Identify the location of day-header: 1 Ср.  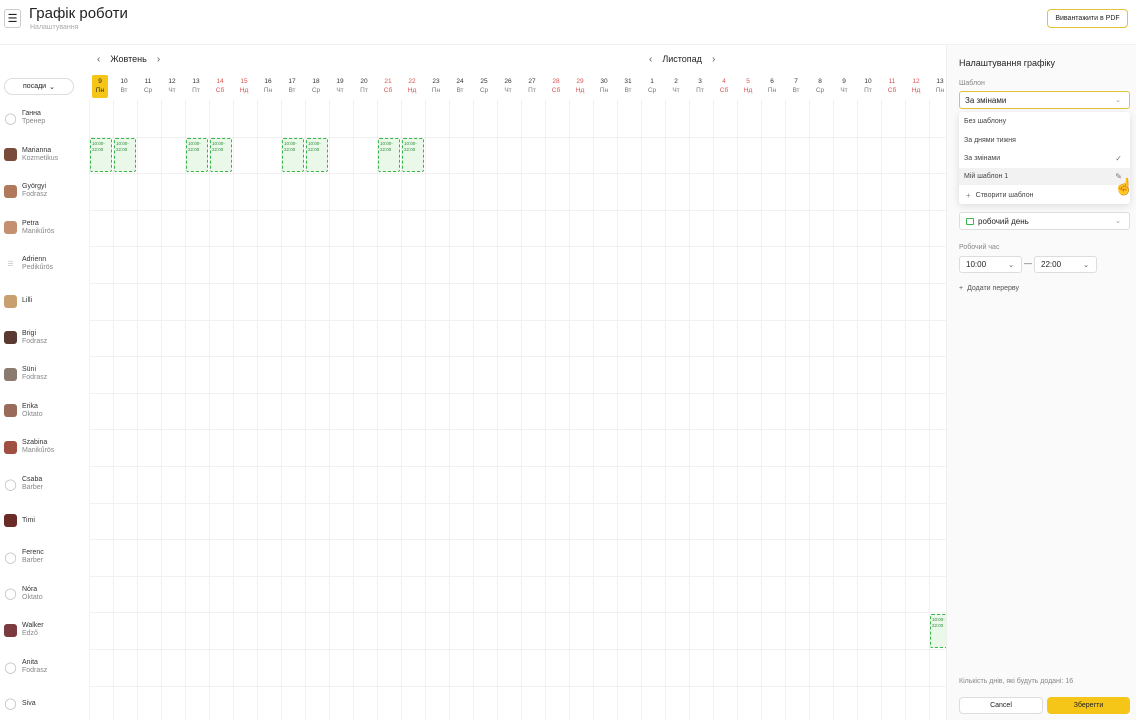
(652, 86).